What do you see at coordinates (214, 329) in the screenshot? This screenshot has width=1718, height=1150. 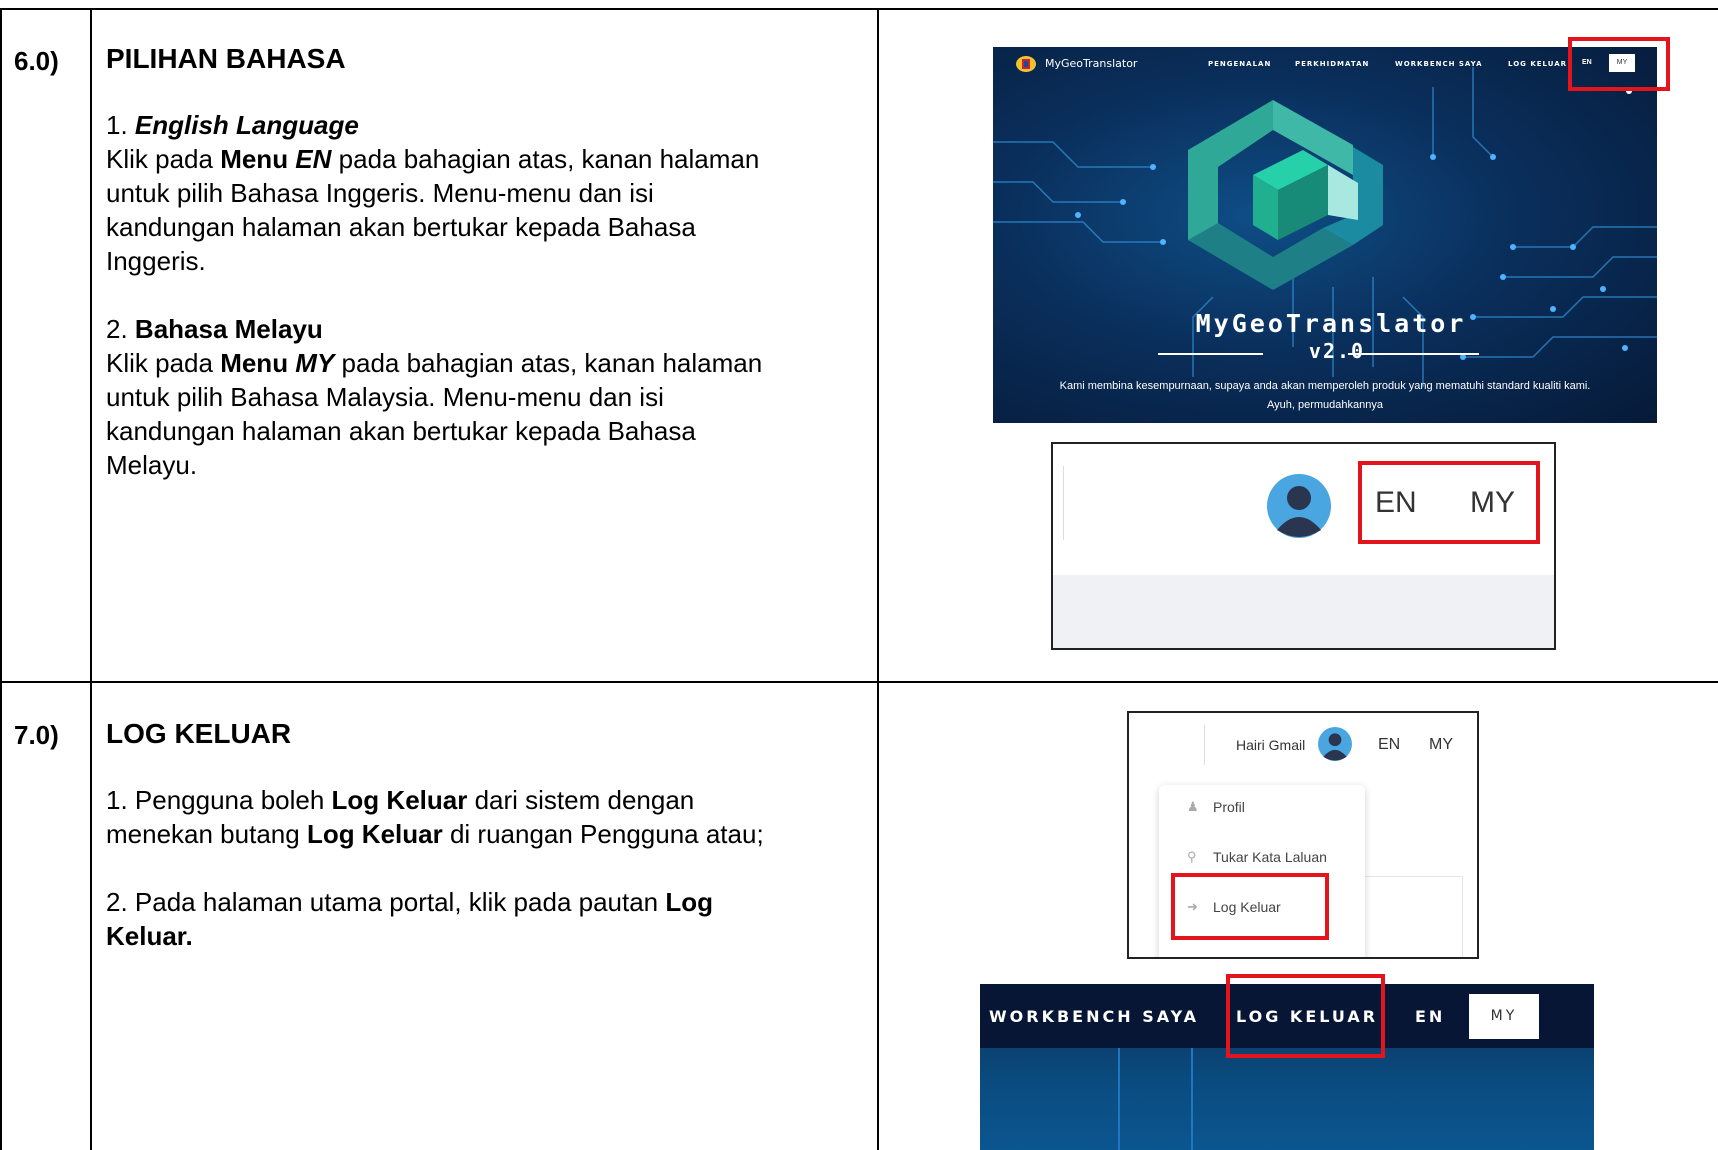 I see `item-title: 2. Bahasa Melayu` at bounding box center [214, 329].